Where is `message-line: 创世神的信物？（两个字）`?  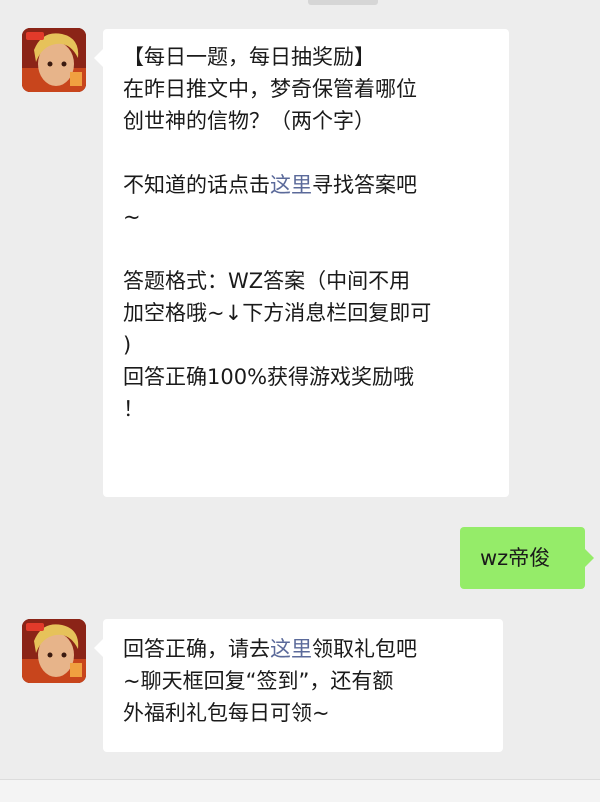
message-line: 创世神的信物？（两个字） is located at coordinates (249, 121).